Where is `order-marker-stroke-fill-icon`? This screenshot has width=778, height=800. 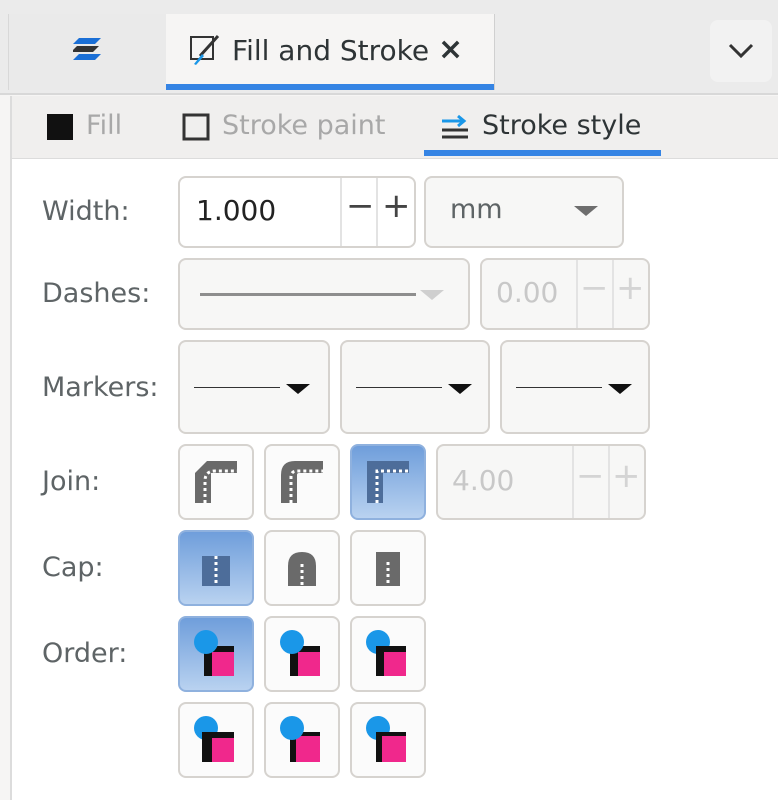
order-marker-stroke-fill-icon is located at coordinates (214, 653).